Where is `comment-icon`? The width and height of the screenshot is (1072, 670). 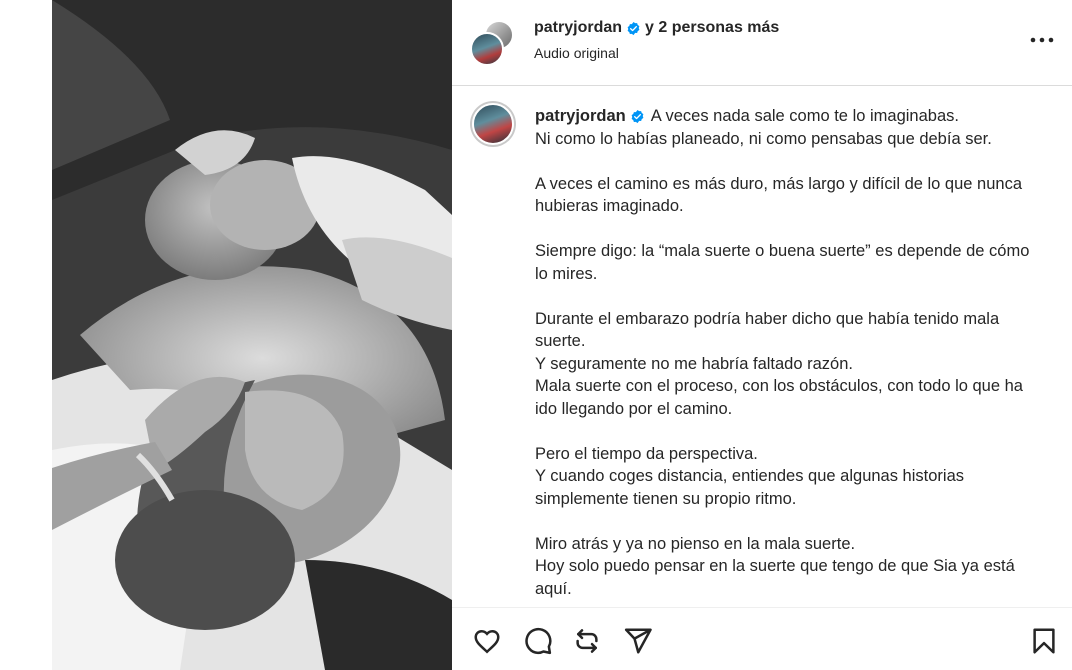
comment-icon is located at coordinates (538, 641).